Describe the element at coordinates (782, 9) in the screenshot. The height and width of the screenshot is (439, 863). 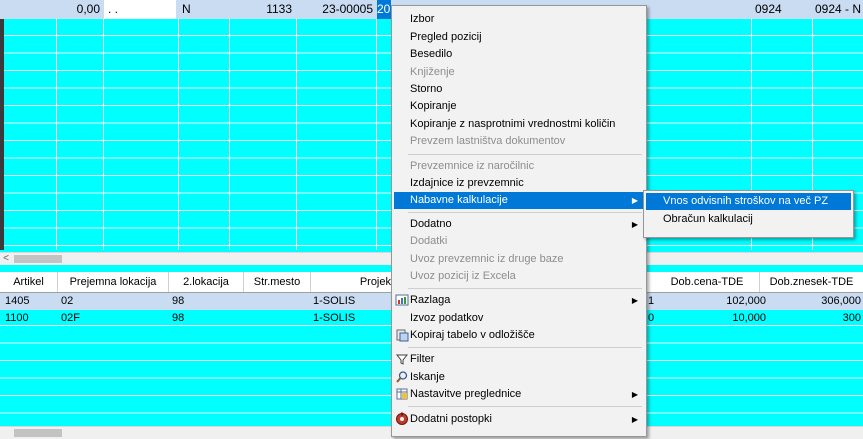
I see `cell-code: 0924` at that location.